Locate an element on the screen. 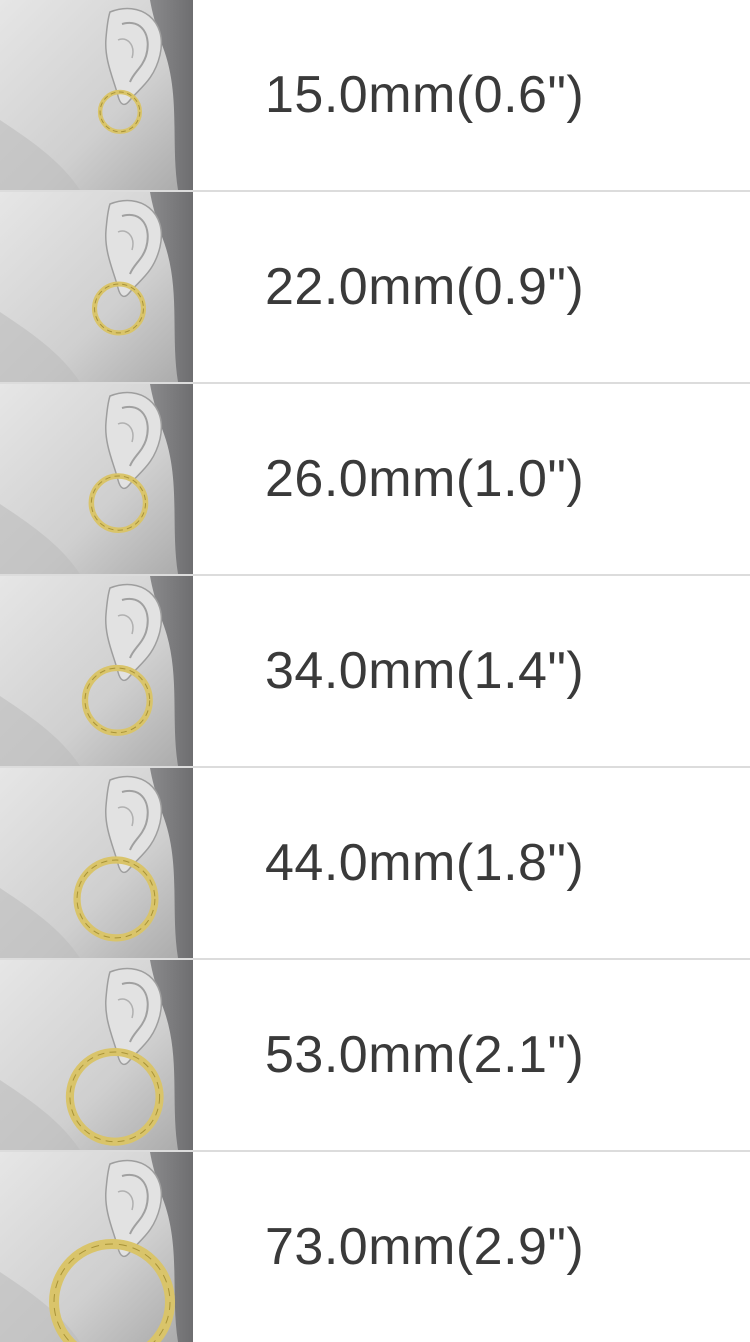  size-label: 26.0mm(1.0") is located at coordinates (425, 479).